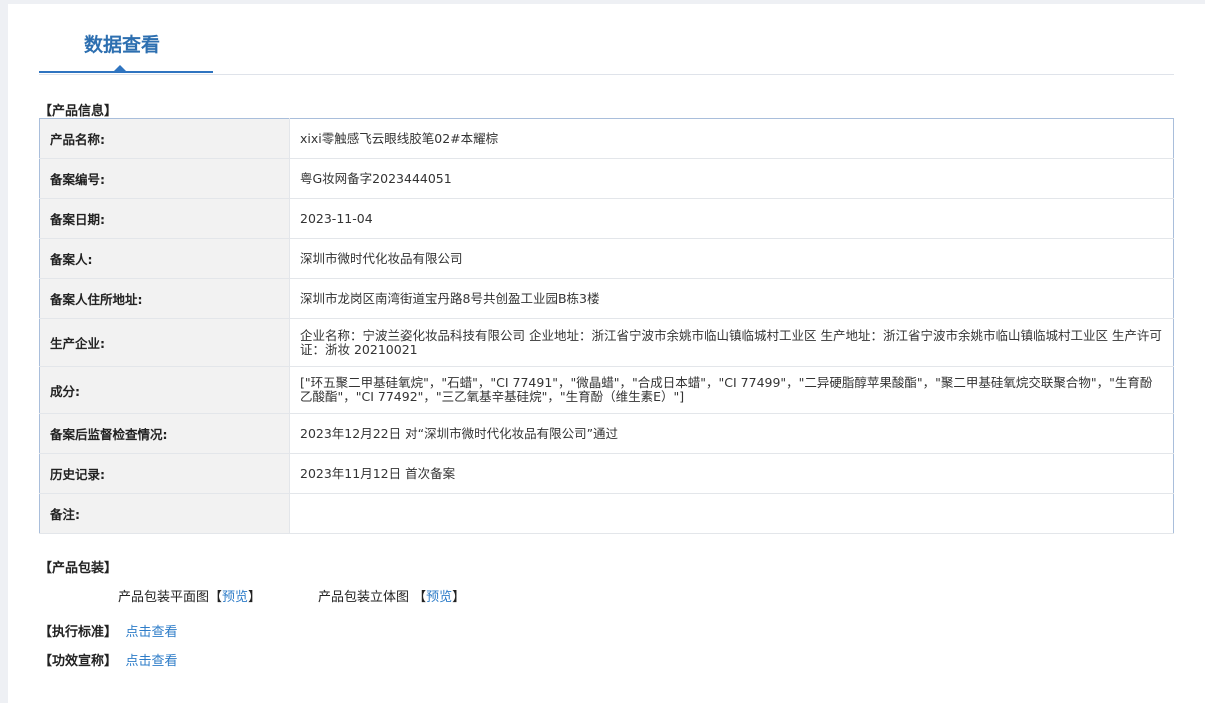 The height and width of the screenshot is (703, 1205). Describe the element at coordinates (152, 661) in the screenshot. I see `efficacy-view-link: 点击查看` at that location.